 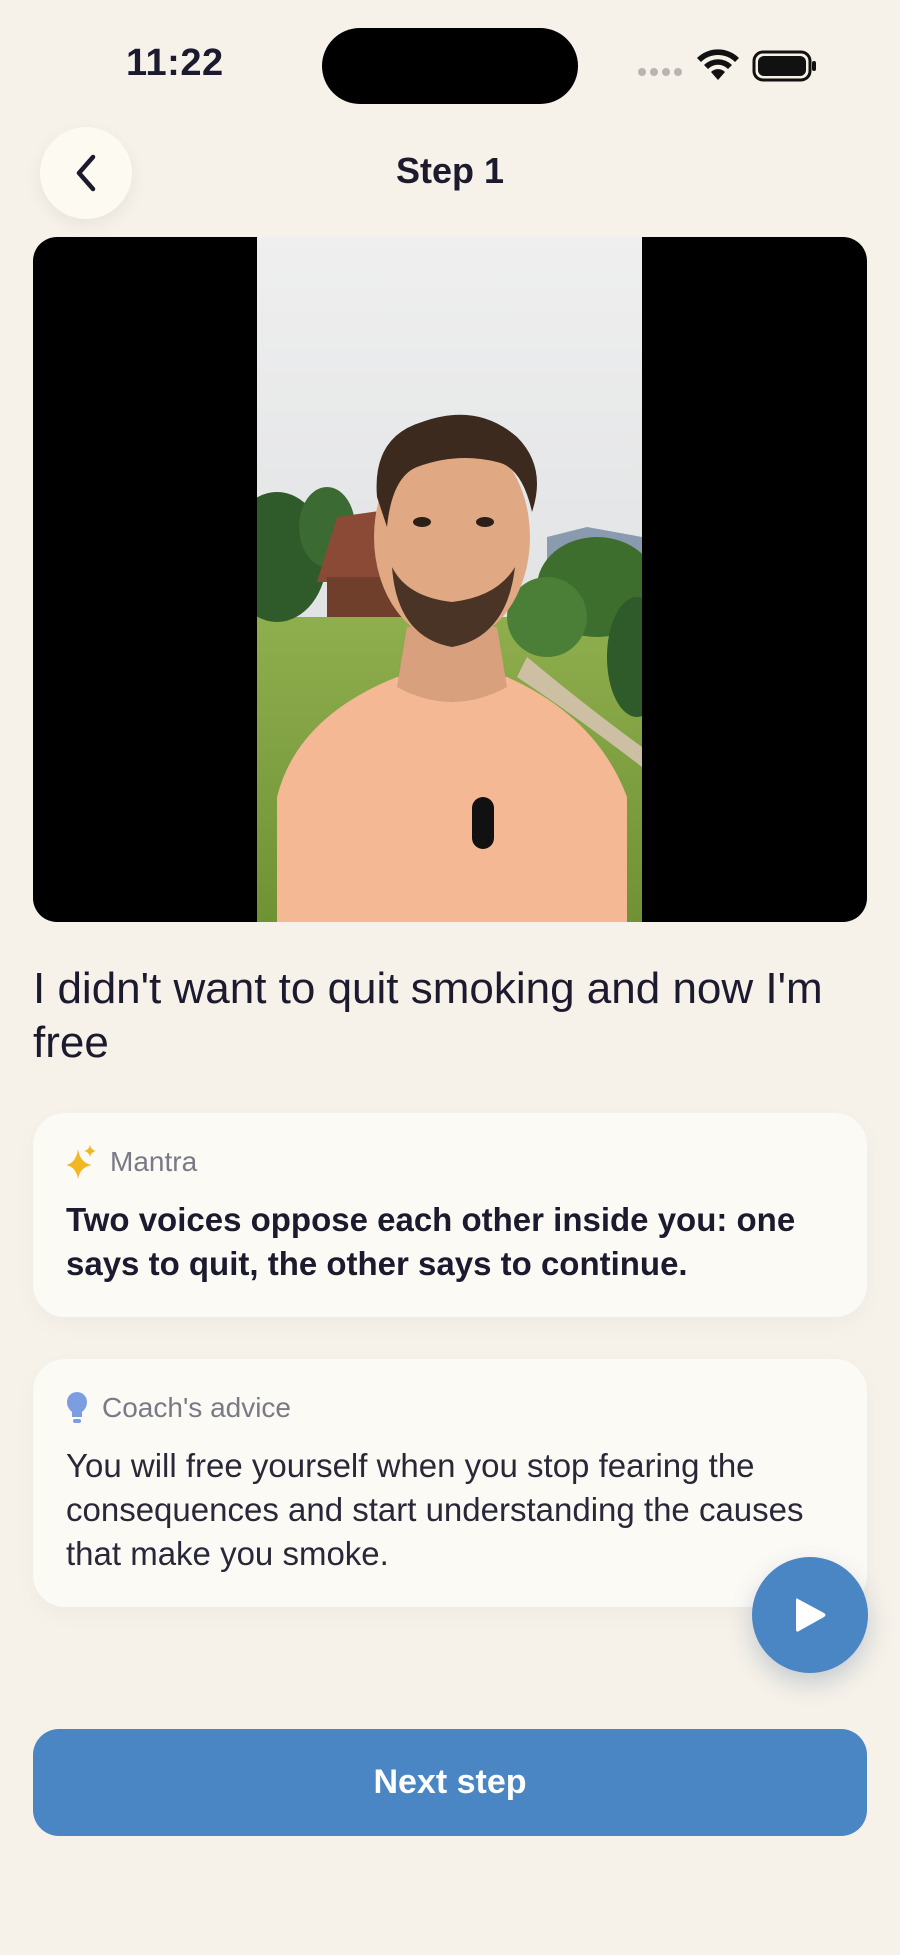 I want to click on play-audio-button, so click(x=810, y=1615).